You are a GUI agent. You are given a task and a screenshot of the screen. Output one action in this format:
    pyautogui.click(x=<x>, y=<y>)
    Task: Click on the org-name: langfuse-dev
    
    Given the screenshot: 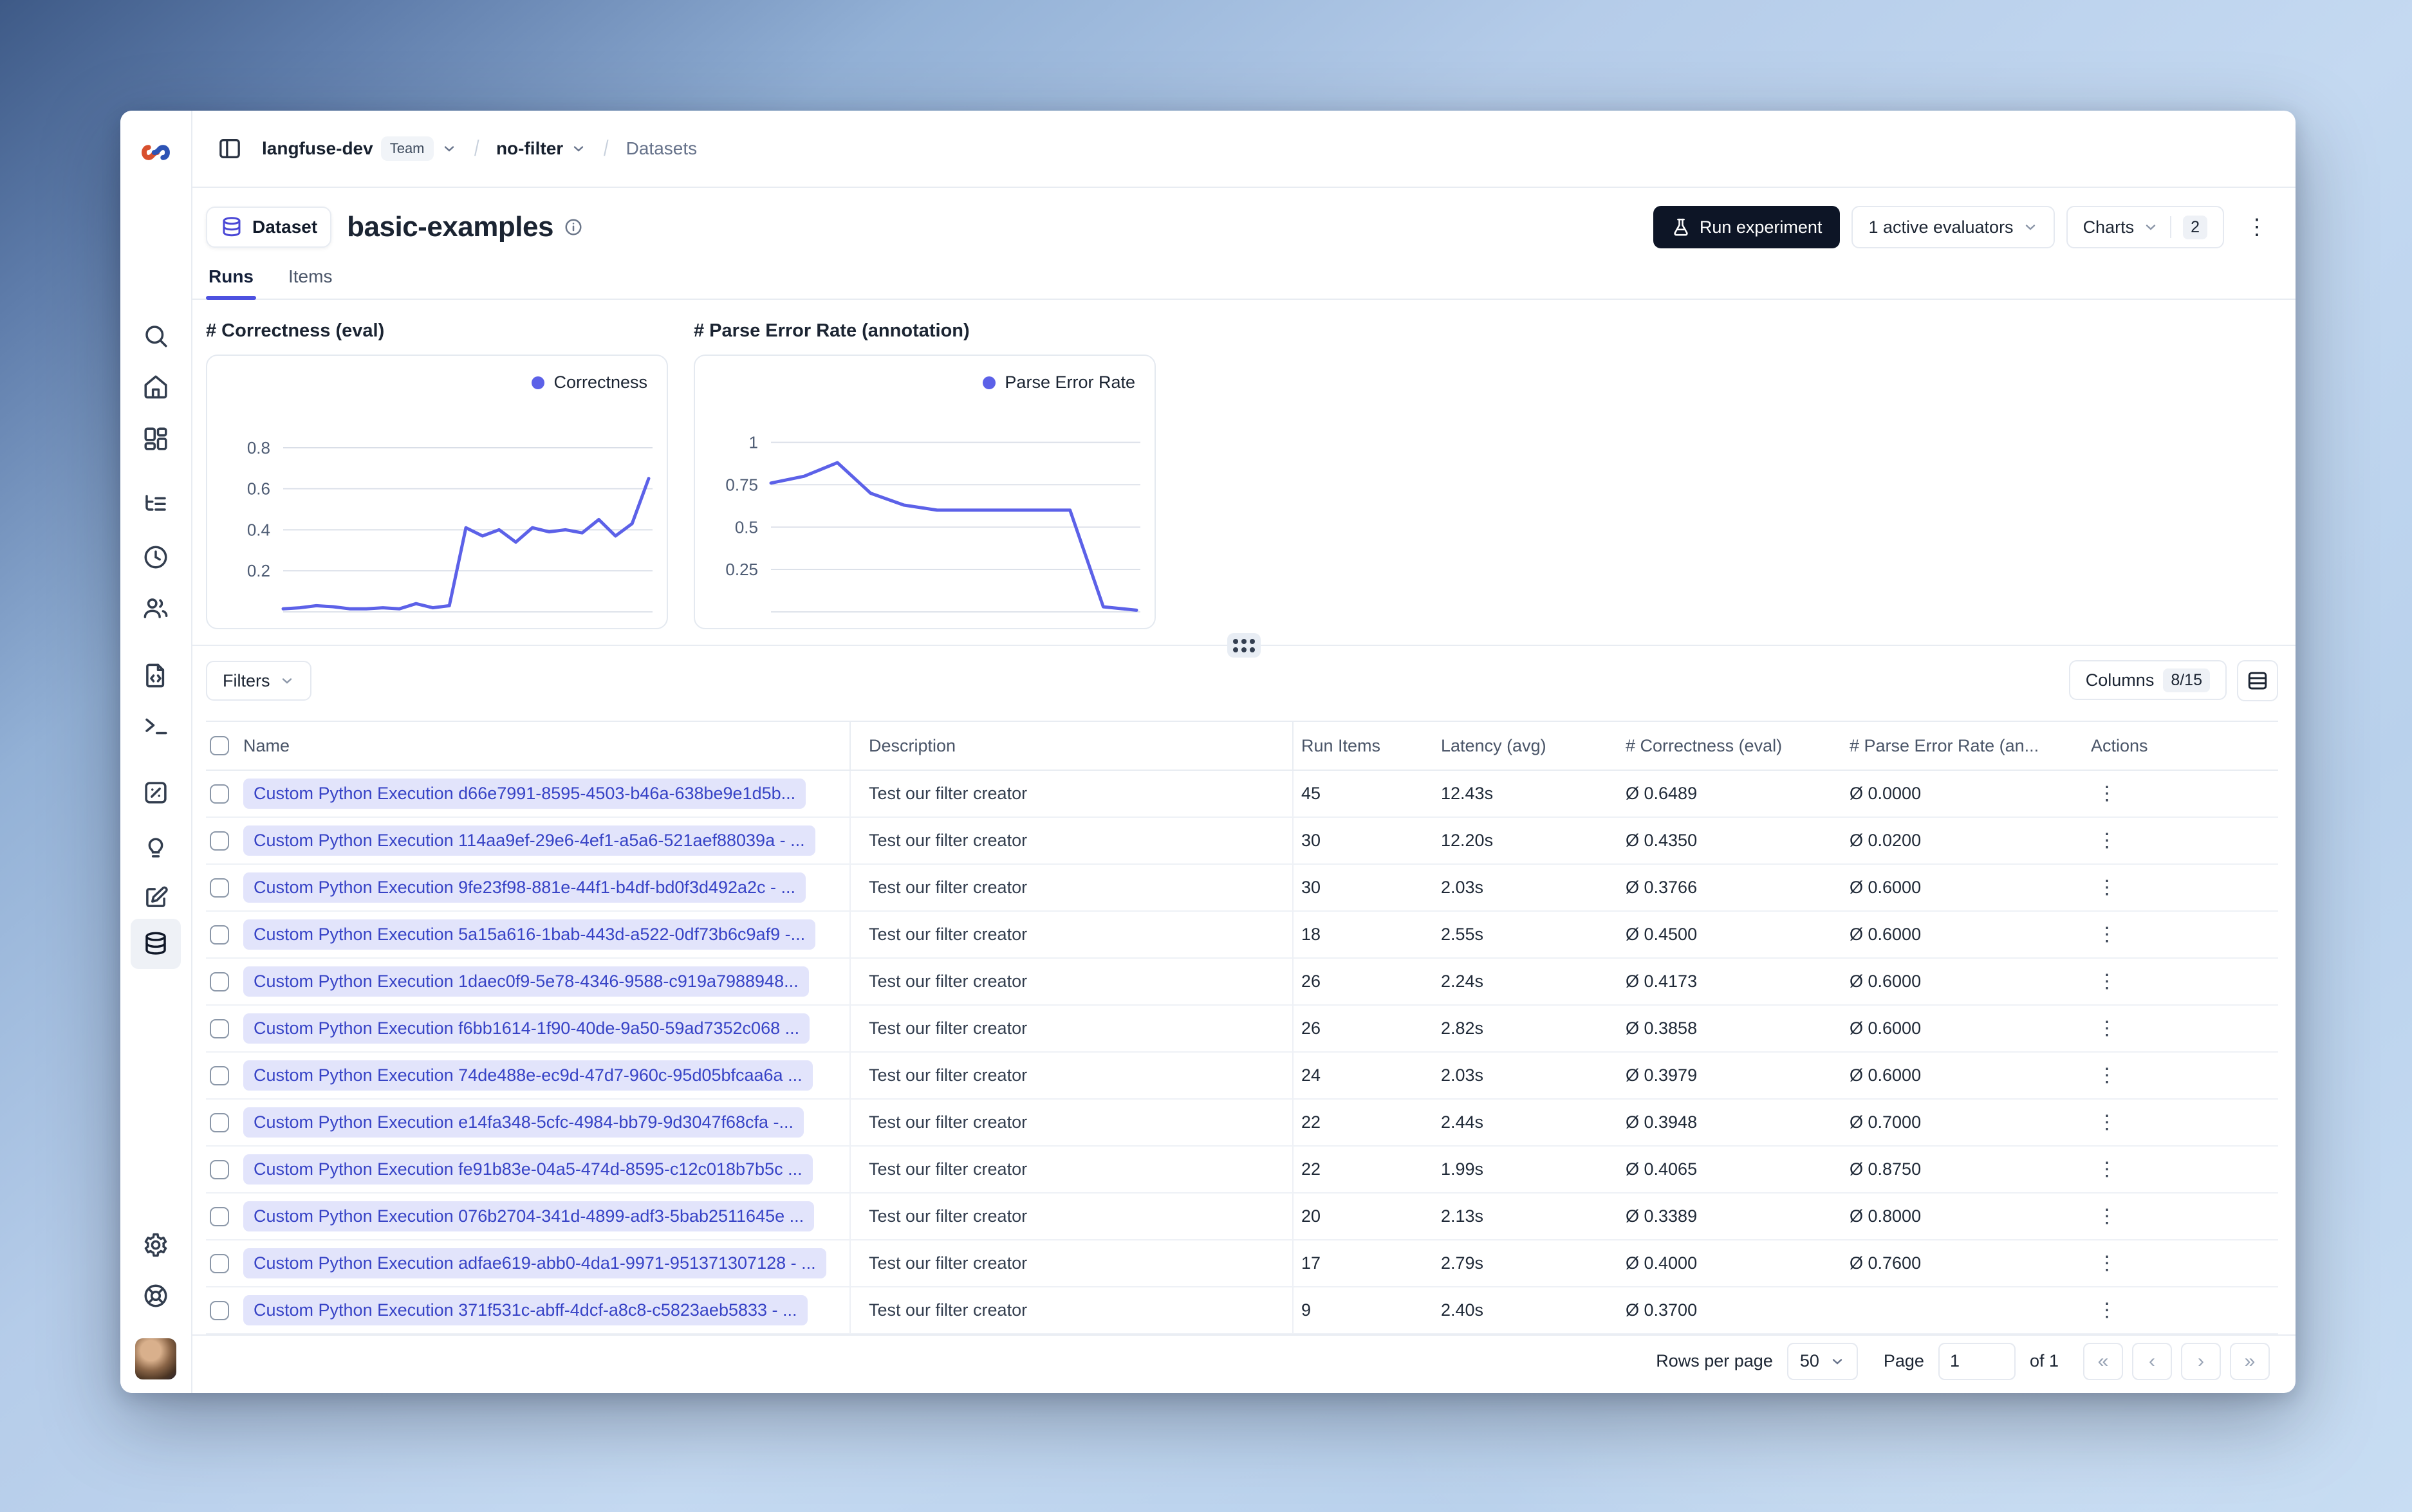 What is the action you would take?
    pyautogui.click(x=317, y=148)
    